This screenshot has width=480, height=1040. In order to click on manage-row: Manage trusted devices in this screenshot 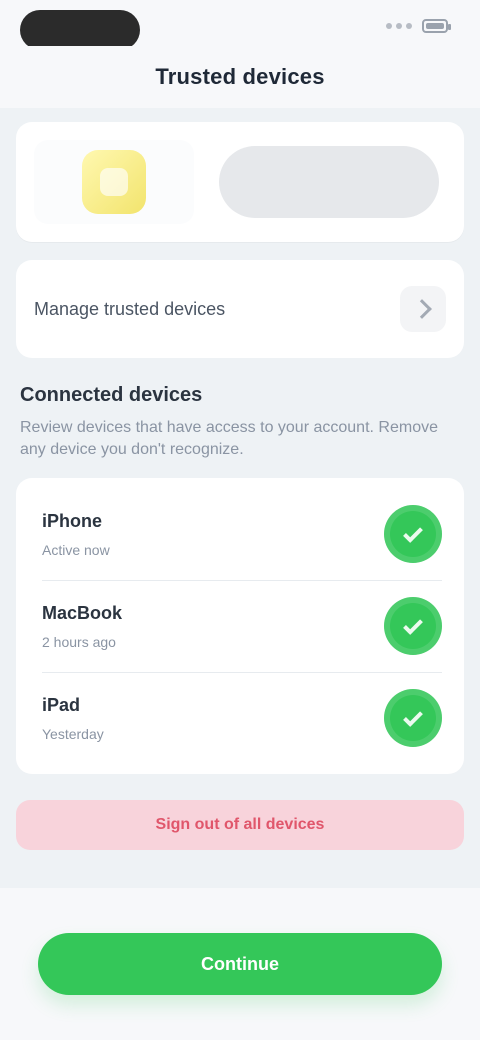, I will do `click(240, 309)`.